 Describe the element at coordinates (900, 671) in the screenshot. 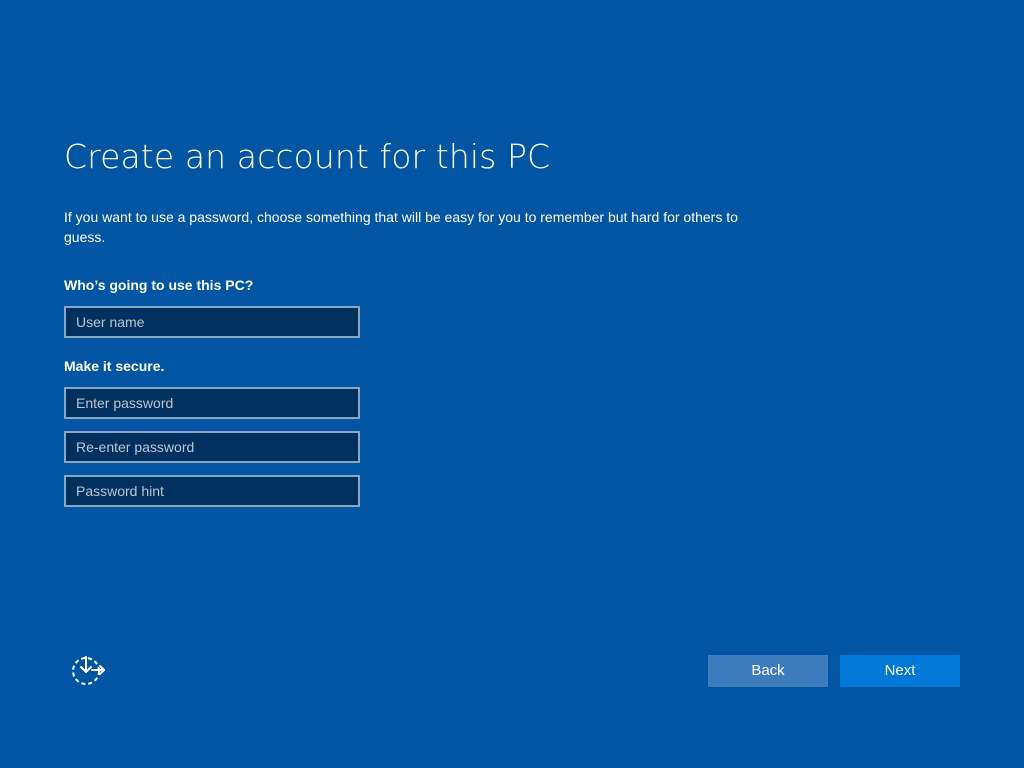

I see `next-button: Next` at that location.